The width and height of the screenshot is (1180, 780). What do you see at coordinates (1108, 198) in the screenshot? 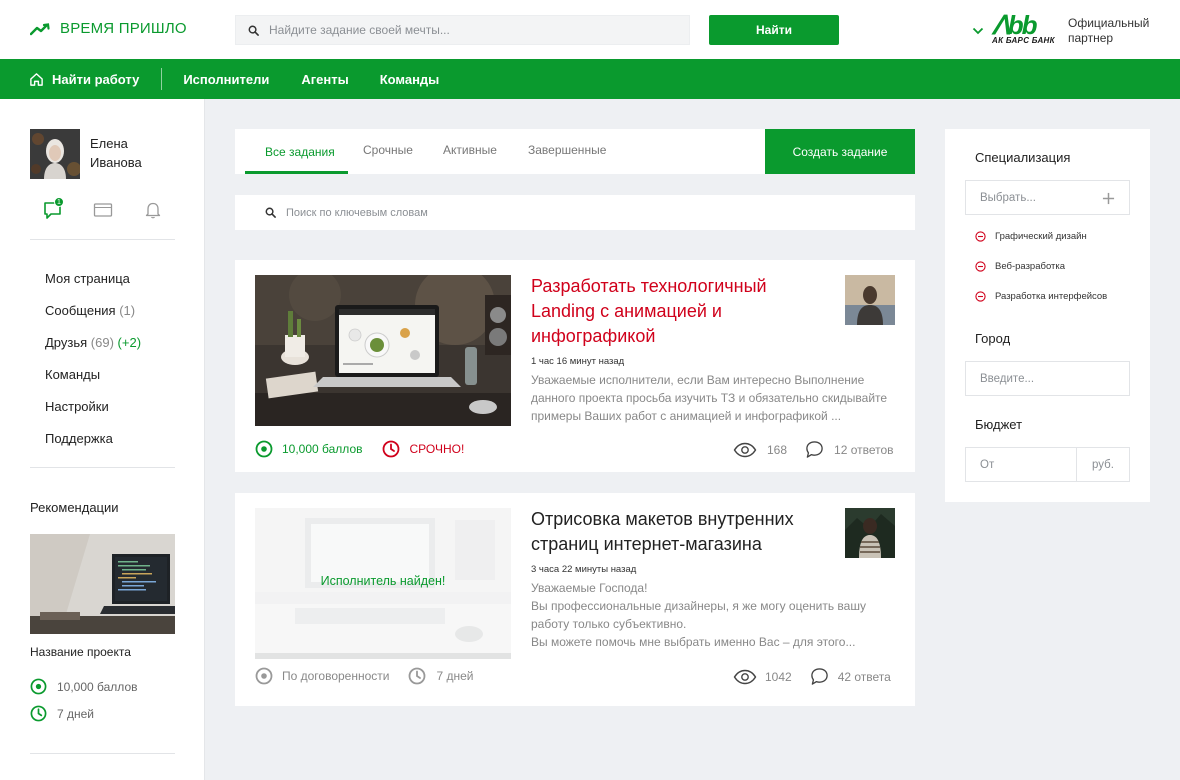
I see `plus-icon` at bounding box center [1108, 198].